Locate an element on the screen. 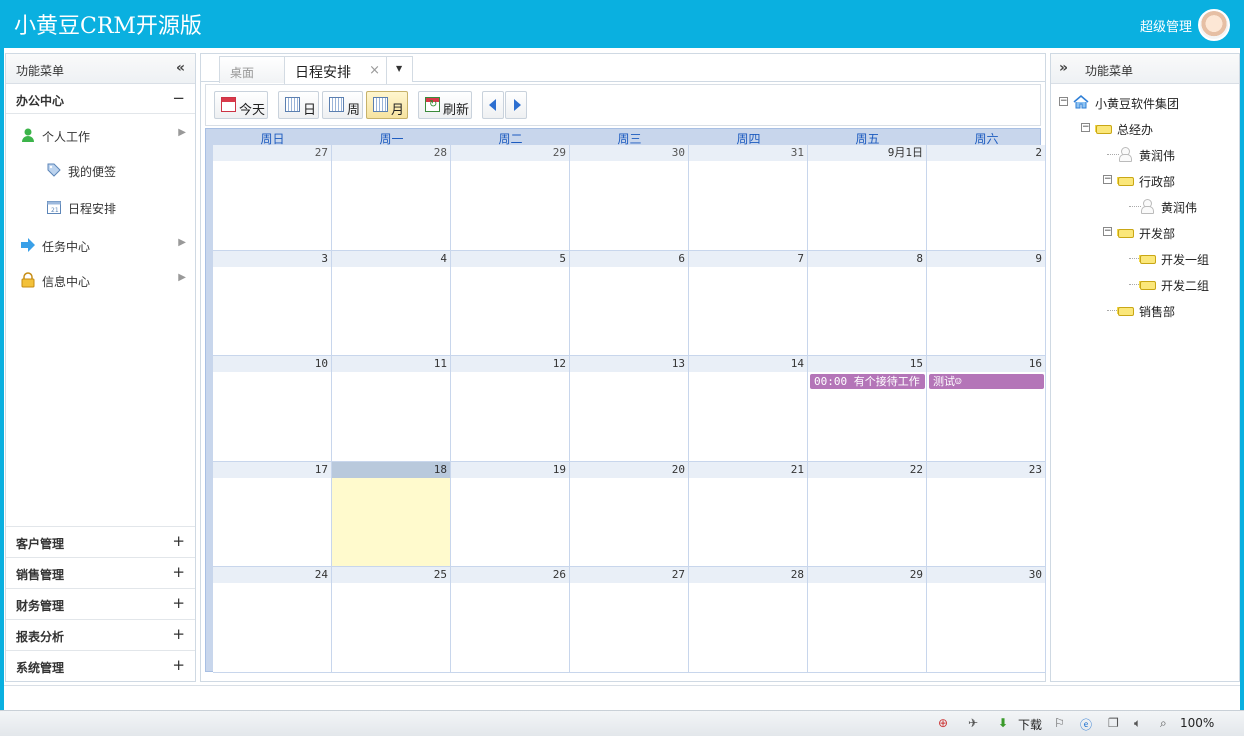 This screenshot has height=736, width=1244. download-icon: ⬇ is located at coordinates (1003, 723).